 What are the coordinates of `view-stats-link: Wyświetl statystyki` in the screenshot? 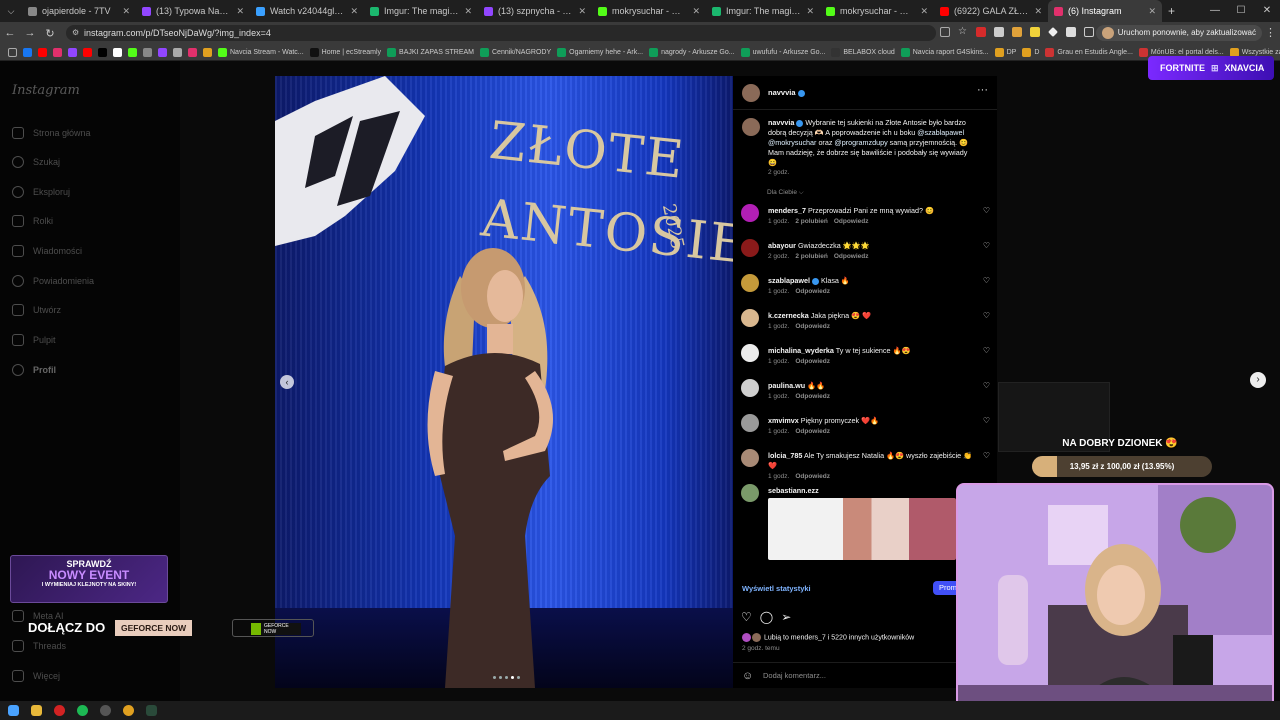 It's located at (776, 588).